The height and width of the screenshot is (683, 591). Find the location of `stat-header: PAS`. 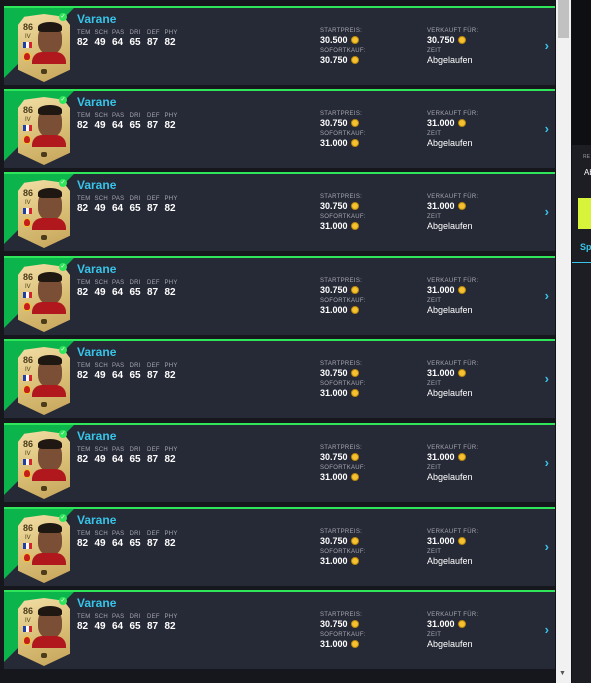

stat-header: PAS is located at coordinates (118, 199).